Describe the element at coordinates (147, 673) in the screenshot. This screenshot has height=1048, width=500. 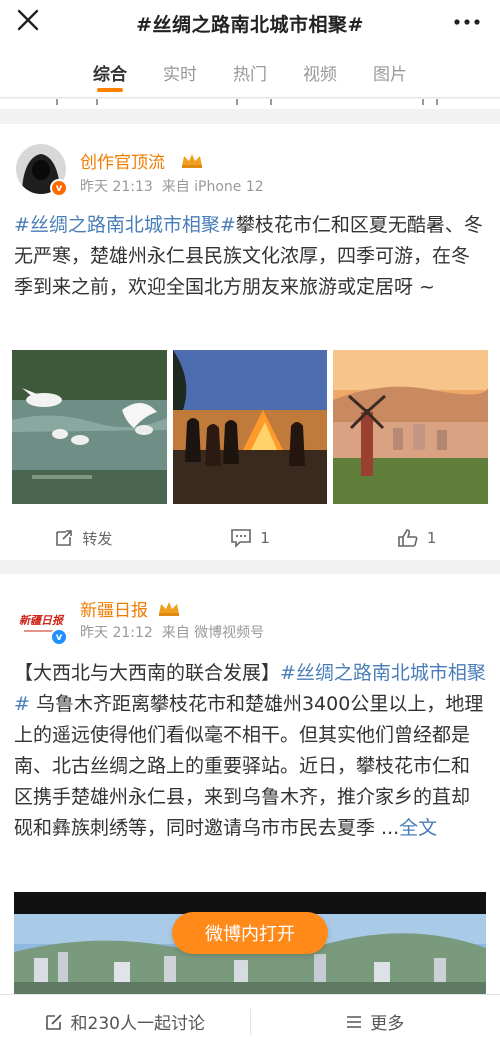
I see `post-title: 【大西北与大西南的联合发展】` at that location.